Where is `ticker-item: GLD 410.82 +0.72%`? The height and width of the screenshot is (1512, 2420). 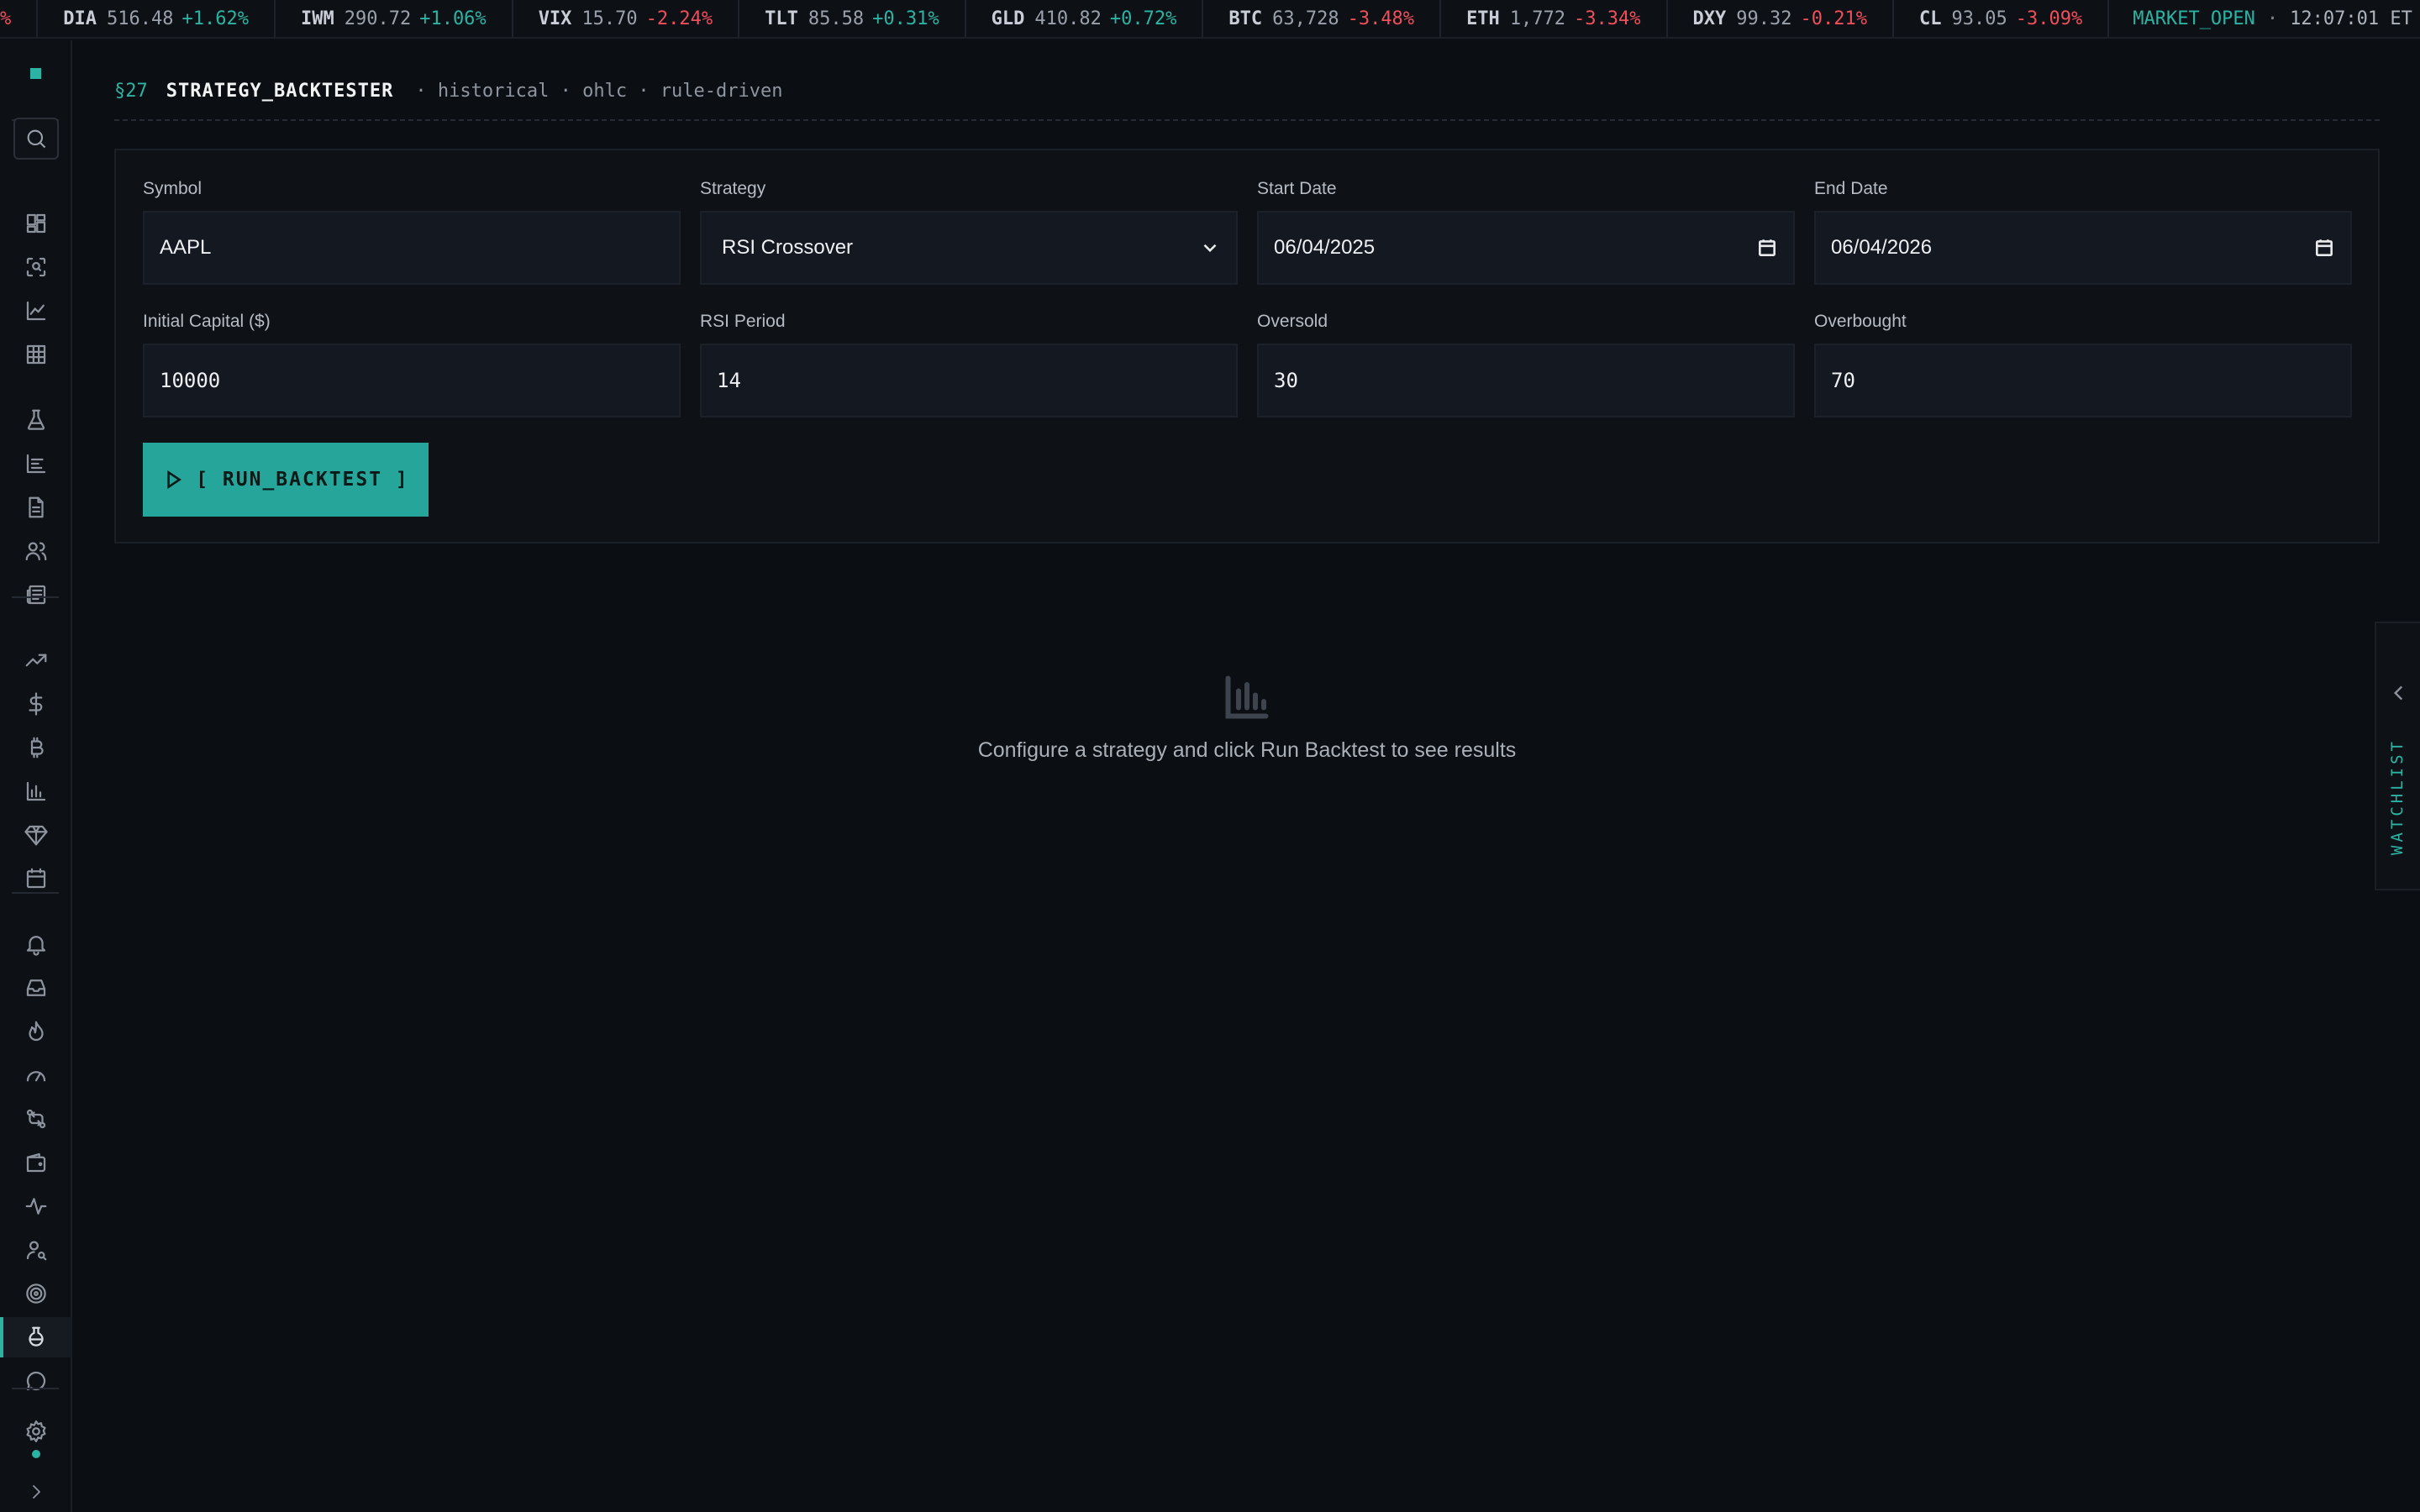 ticker-item: GLD 410.82 +0.72% is located at coordinates (1085, 18).